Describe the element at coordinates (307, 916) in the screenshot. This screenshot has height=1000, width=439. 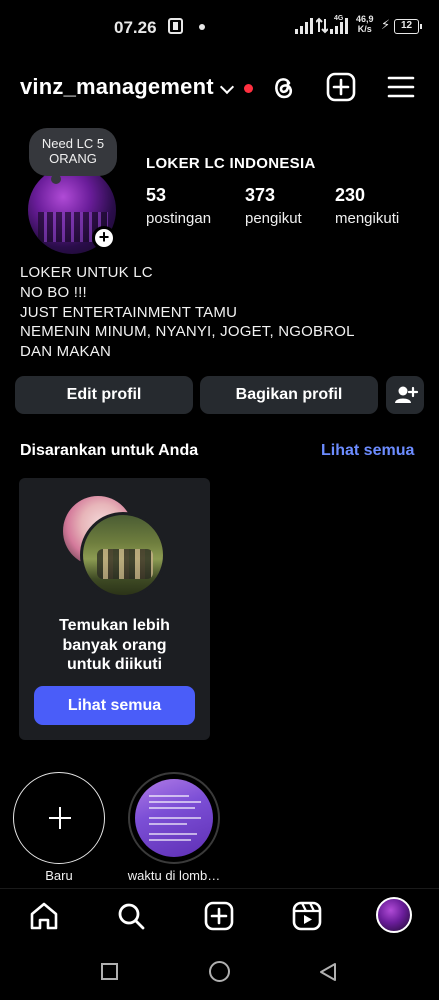
I see `reels-icon` at that location.